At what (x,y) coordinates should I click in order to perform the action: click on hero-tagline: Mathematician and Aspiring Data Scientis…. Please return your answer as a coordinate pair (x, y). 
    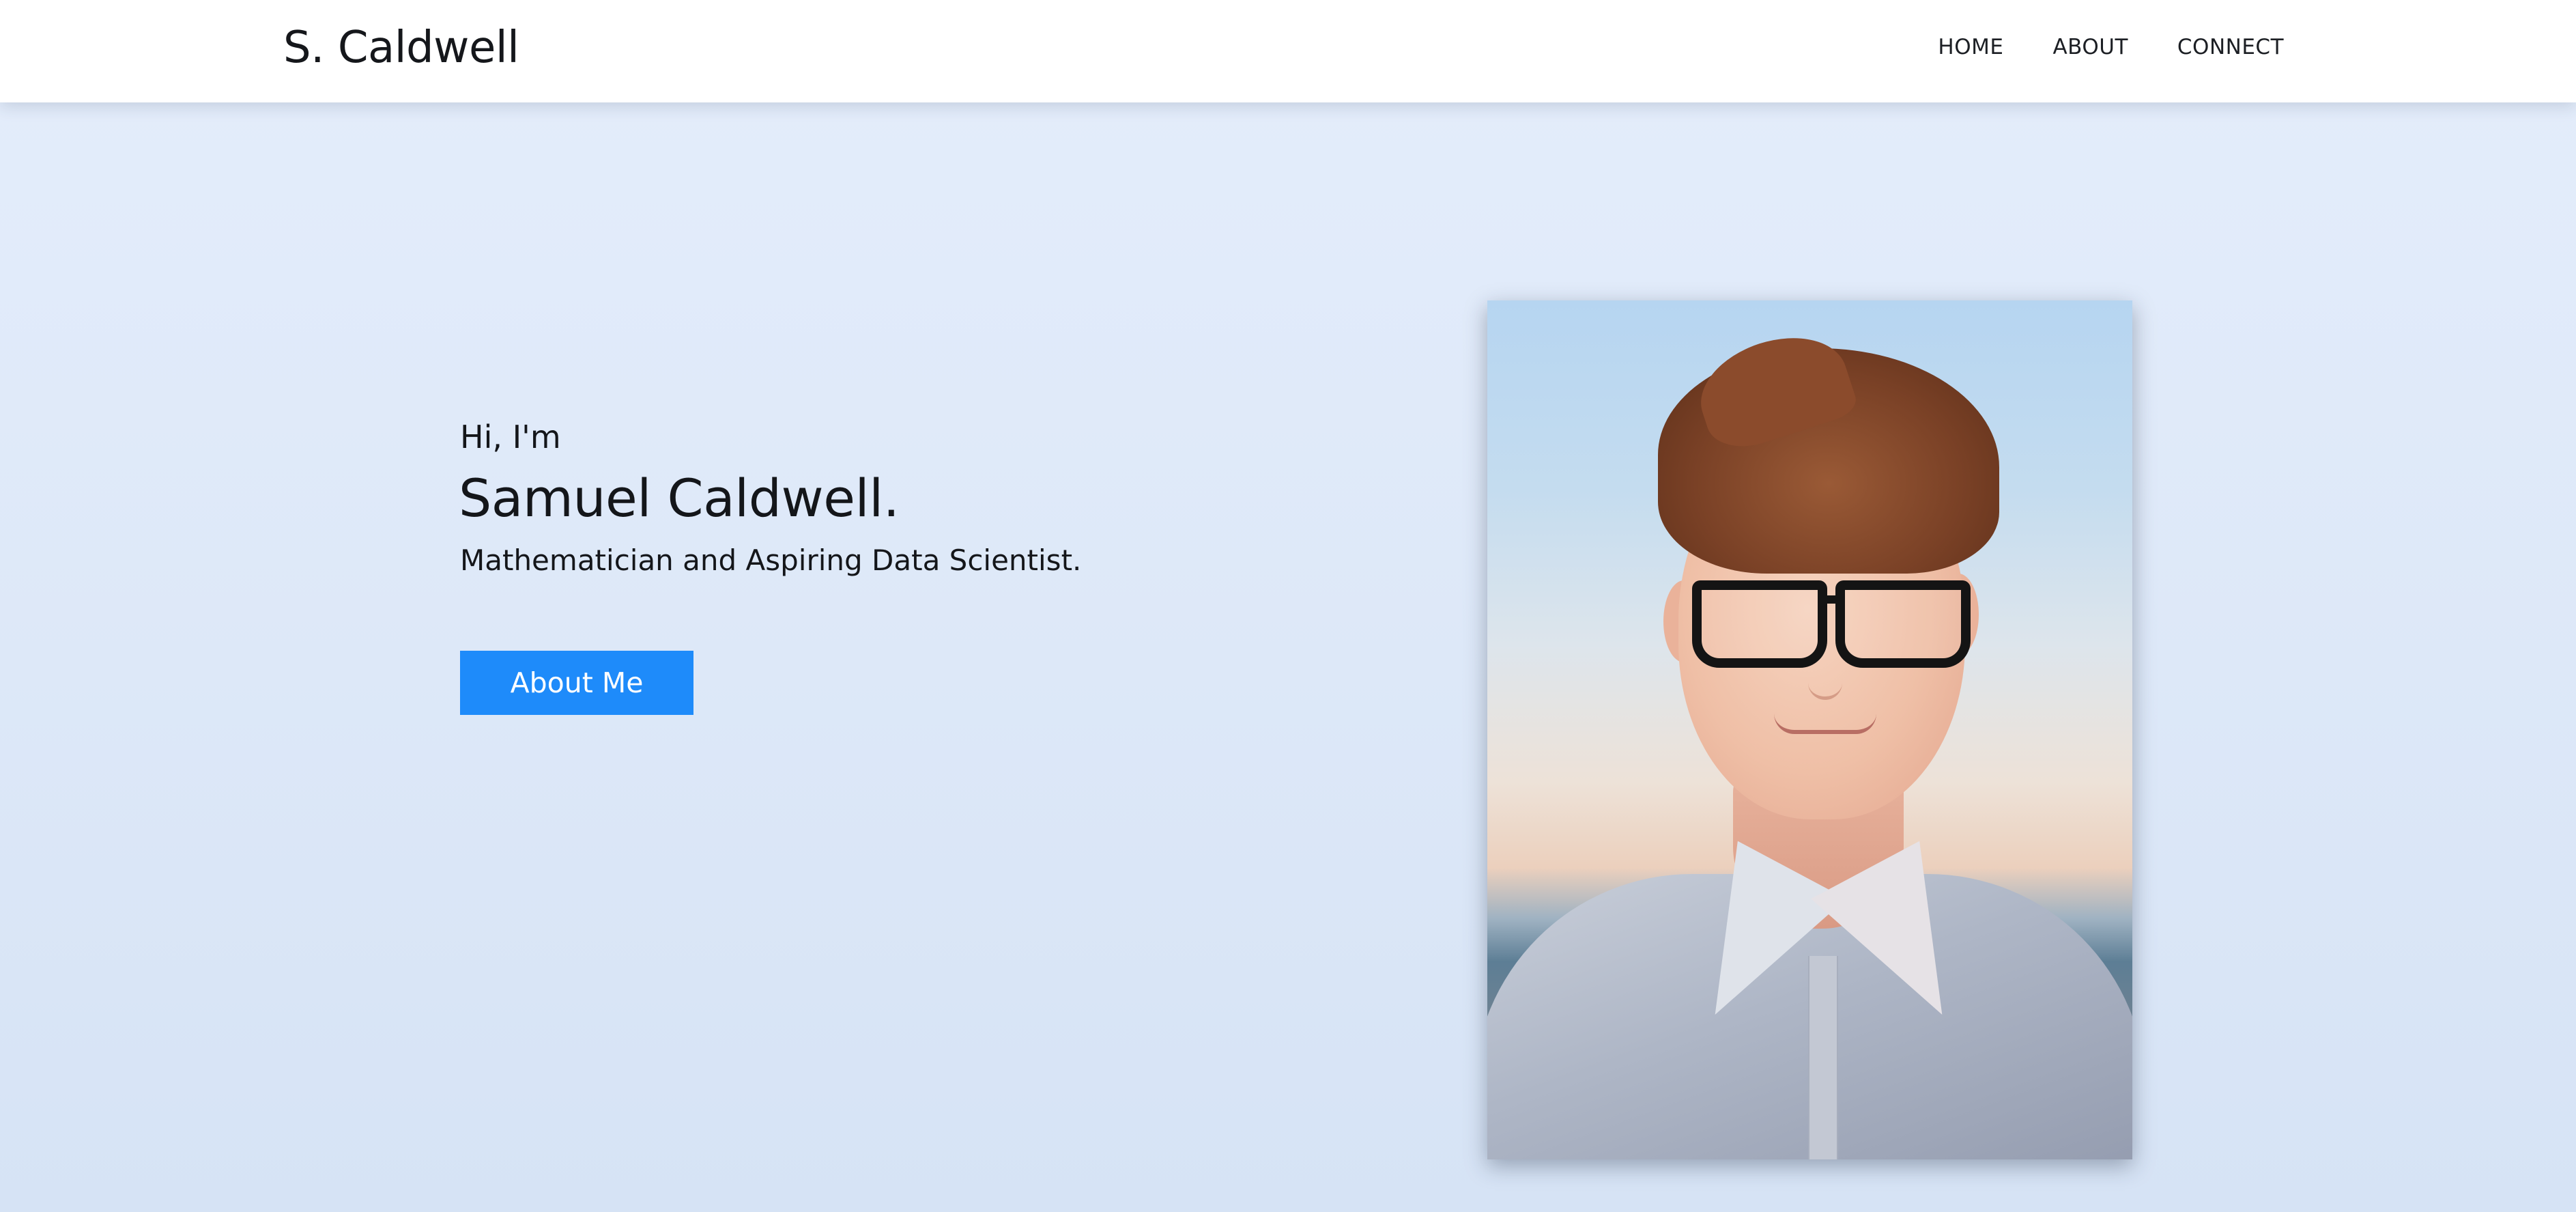
    Looking at the image, I should click on (771, 561).